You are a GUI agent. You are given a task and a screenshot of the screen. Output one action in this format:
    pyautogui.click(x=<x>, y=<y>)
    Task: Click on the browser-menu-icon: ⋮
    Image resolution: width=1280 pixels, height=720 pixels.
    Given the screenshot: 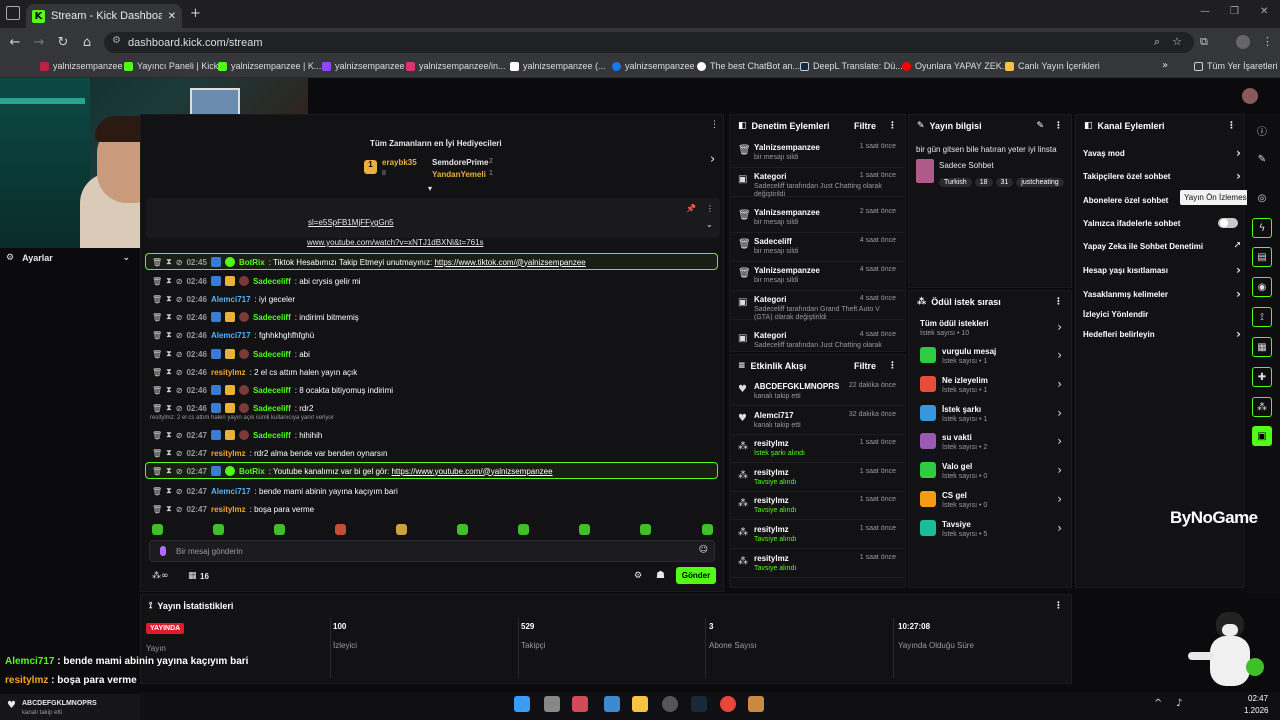 What is the action you would take?
    pyautogui.click(x=1267, y=41)
    